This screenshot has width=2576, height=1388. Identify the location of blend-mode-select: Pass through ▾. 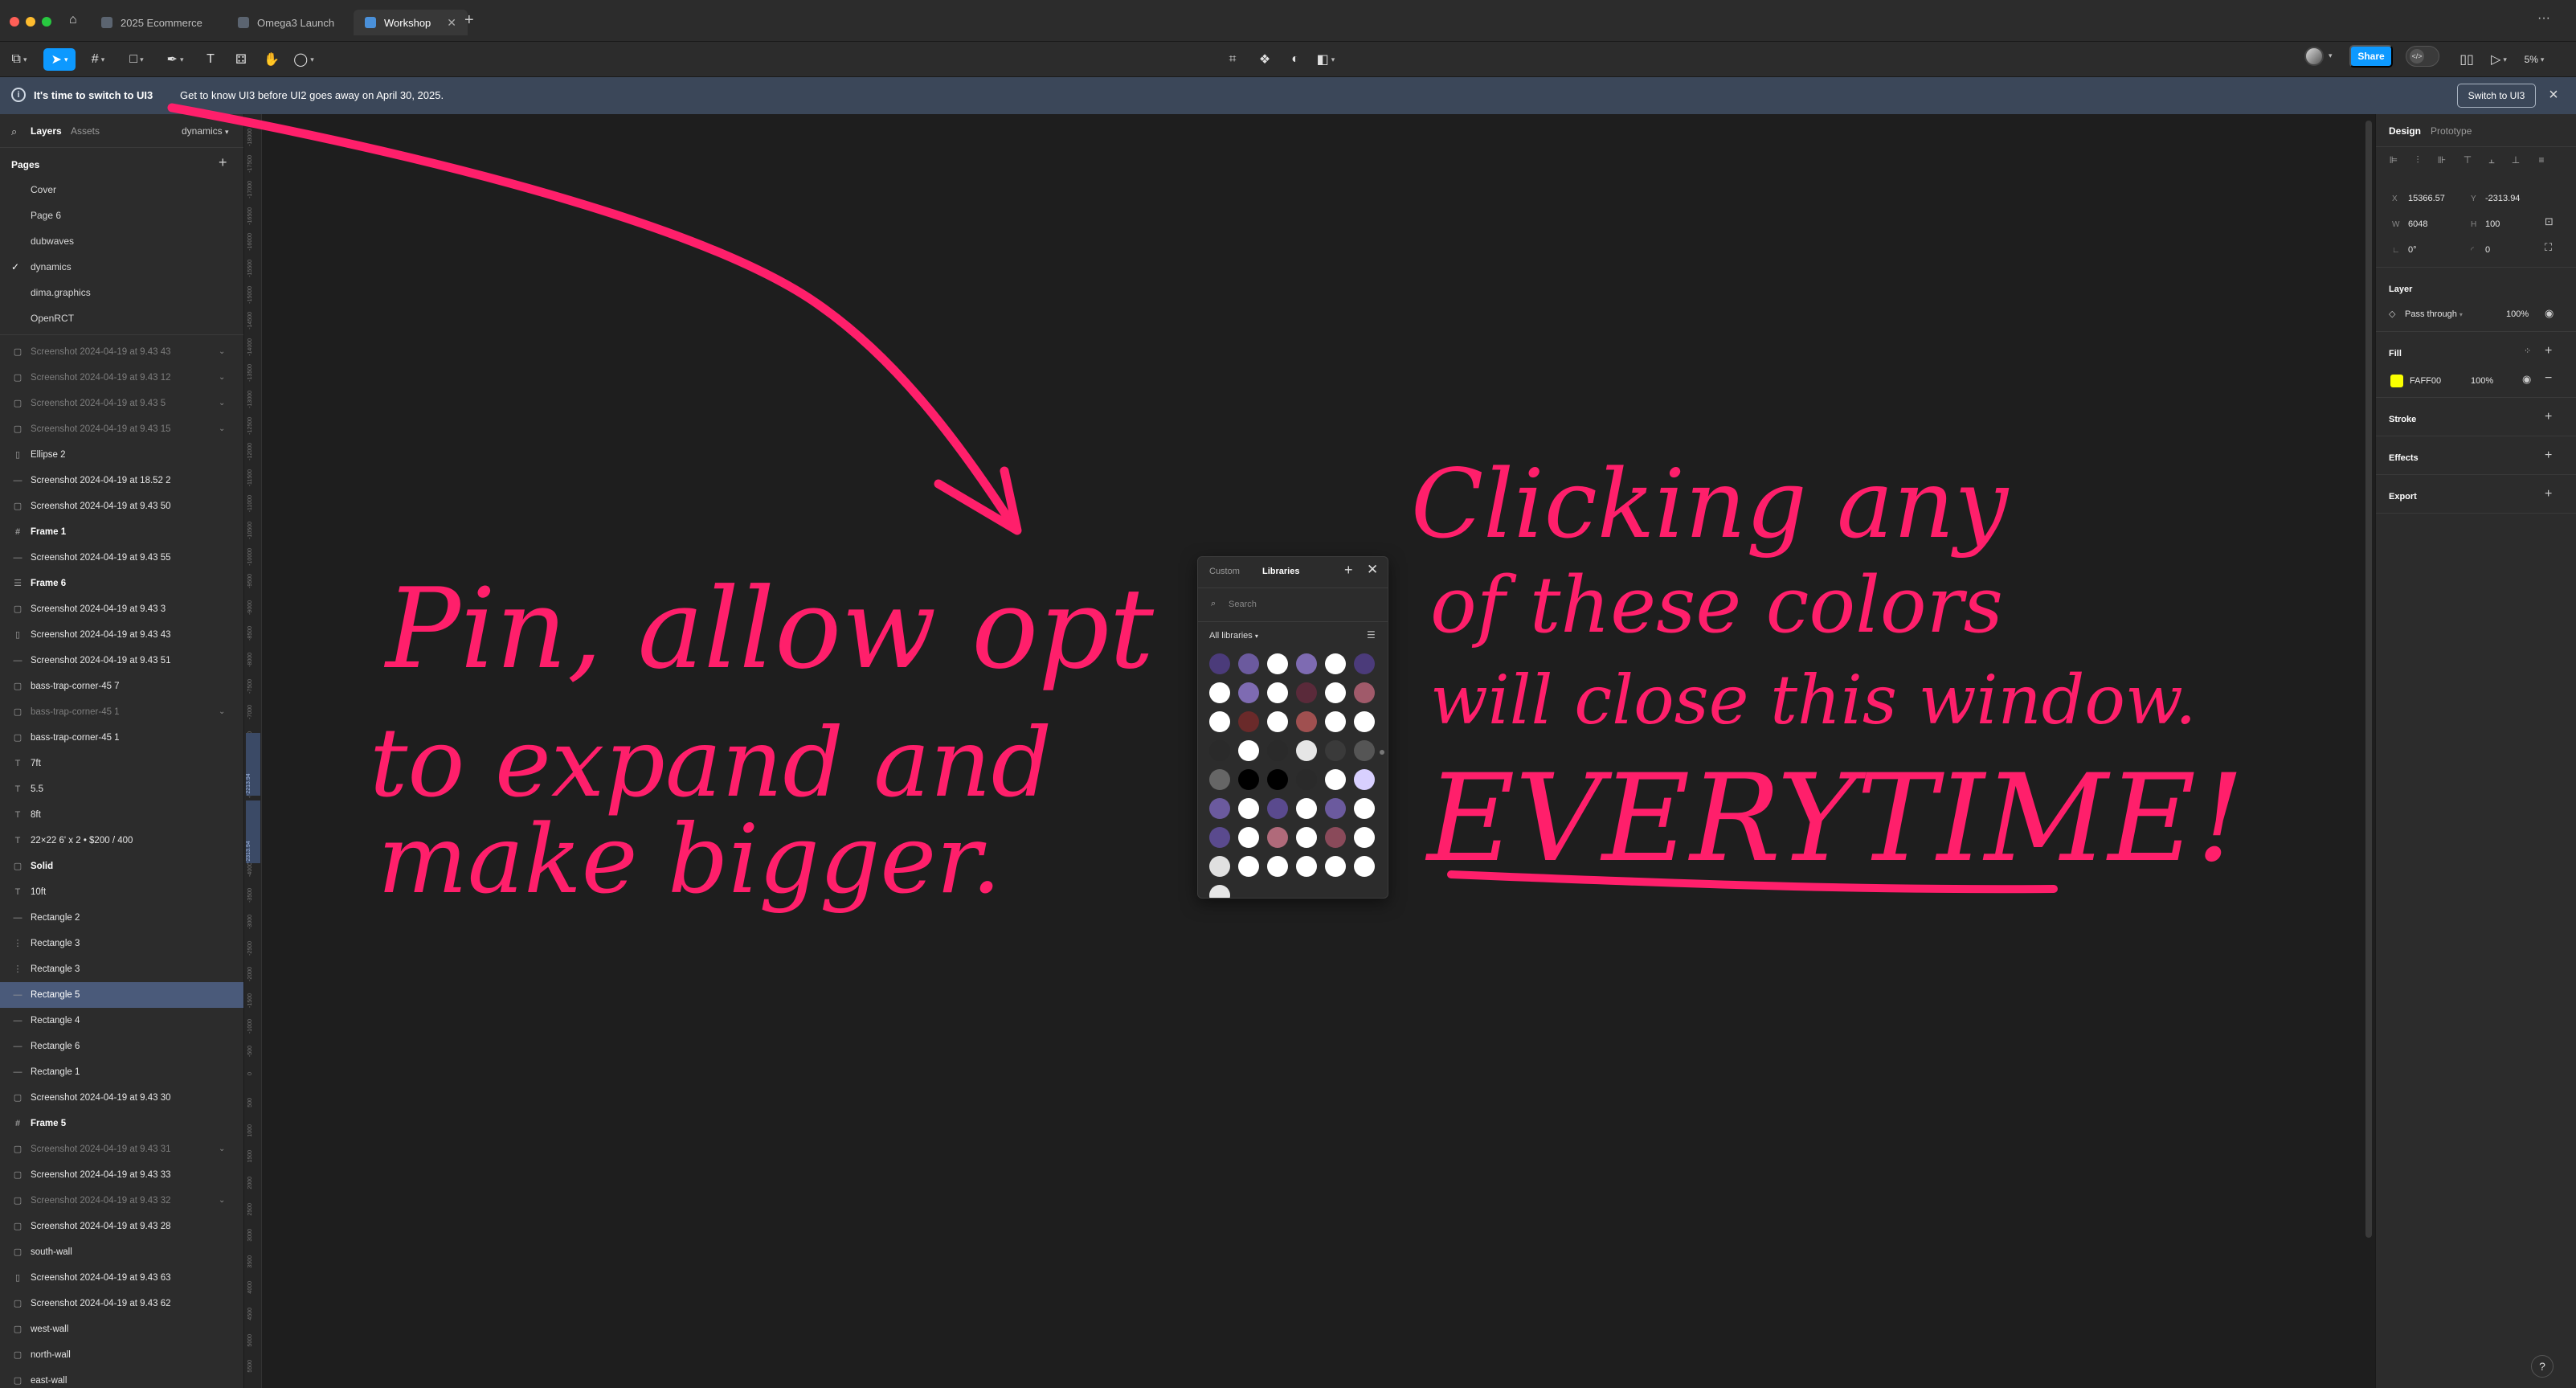
(2434, 314).